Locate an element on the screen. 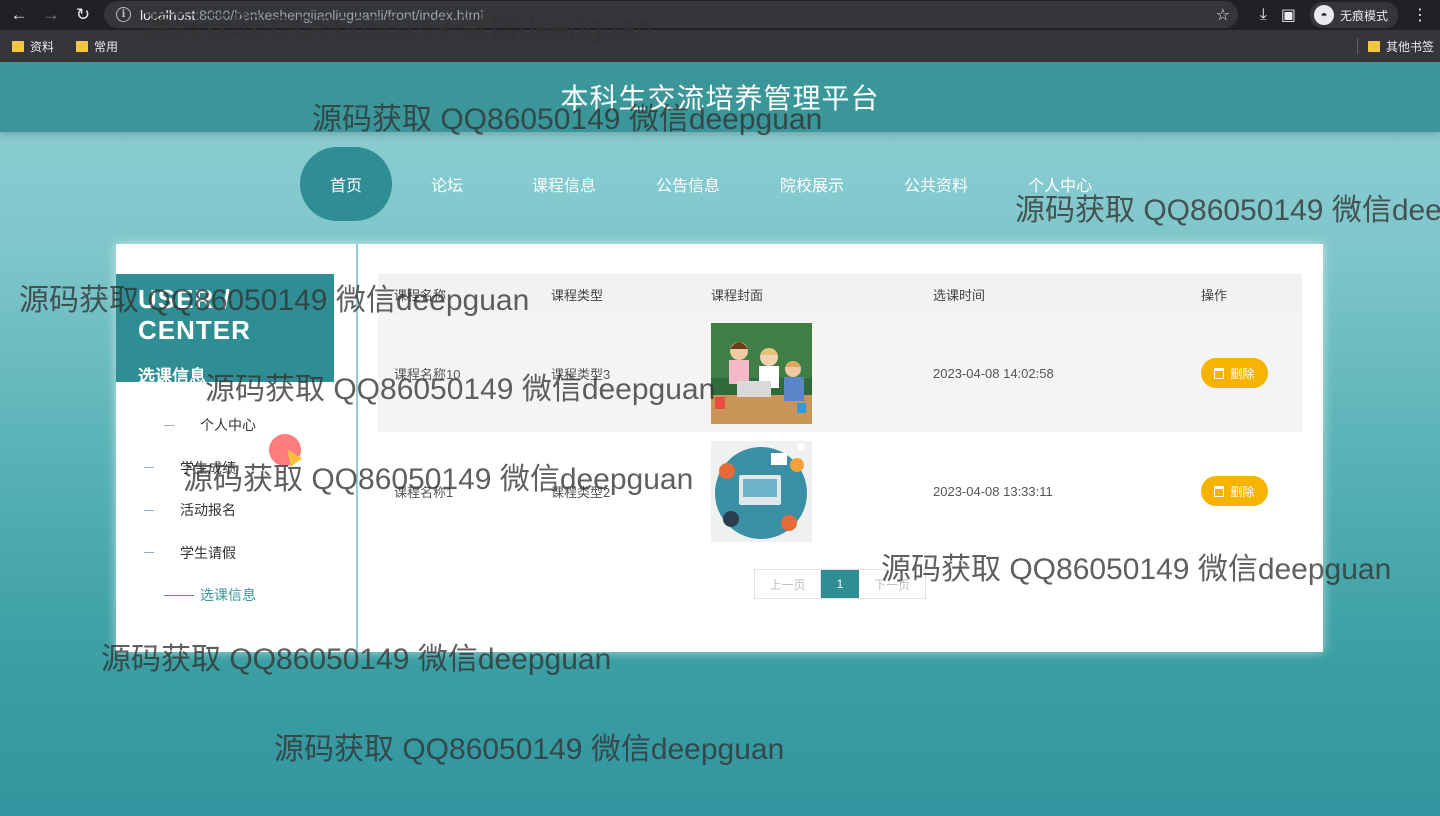 This screenshot has height=816, width=1440. bookmark-folder-2: 常用 is located at coordinates (97, 46).